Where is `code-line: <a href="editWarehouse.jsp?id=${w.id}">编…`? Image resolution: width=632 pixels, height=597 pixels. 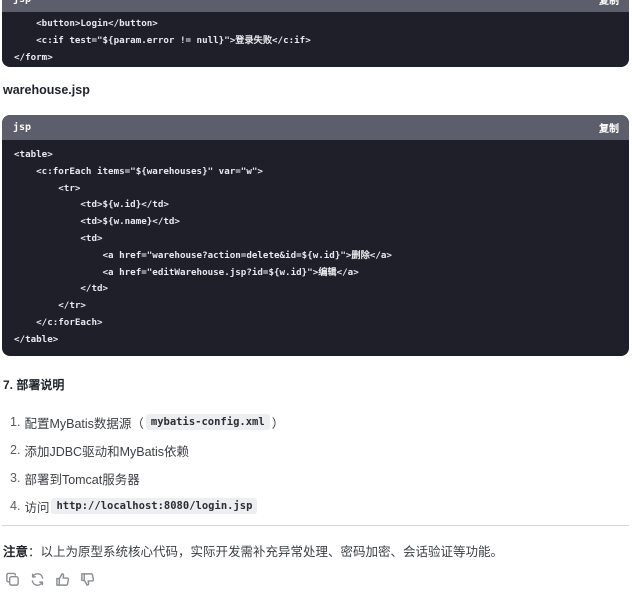 code-line: <a href="editWarehouse.jsp?id=${w.id}">编… is located at coordinates (186, 272).